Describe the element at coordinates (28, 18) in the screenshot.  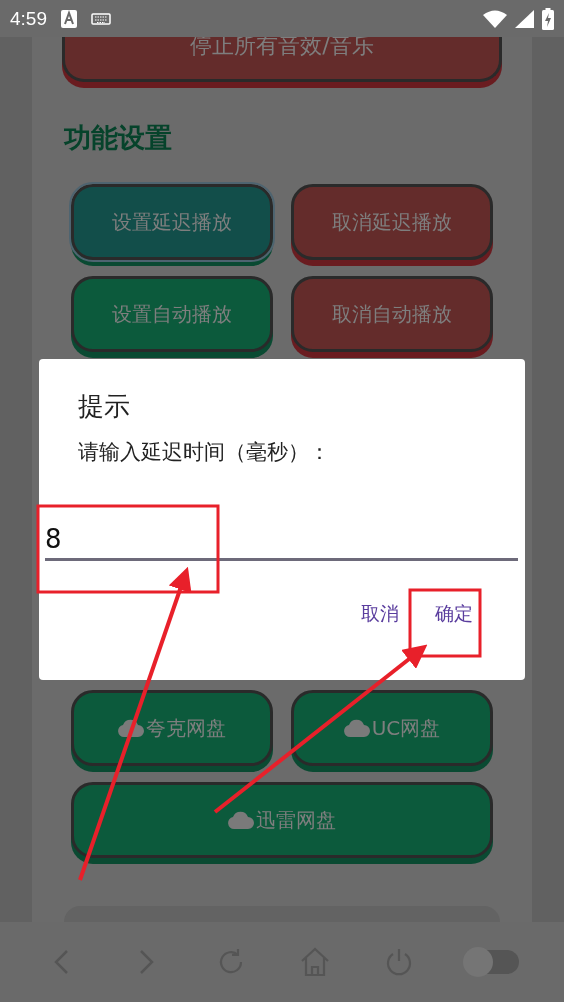
I see `clock: 4:59` at that location.